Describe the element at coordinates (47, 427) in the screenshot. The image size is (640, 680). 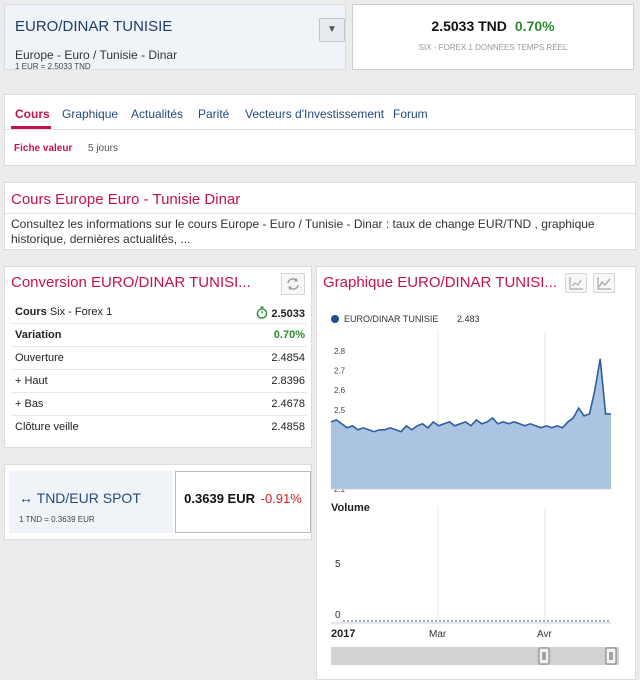
I see `cloture-label: Clôture veille` at that location.